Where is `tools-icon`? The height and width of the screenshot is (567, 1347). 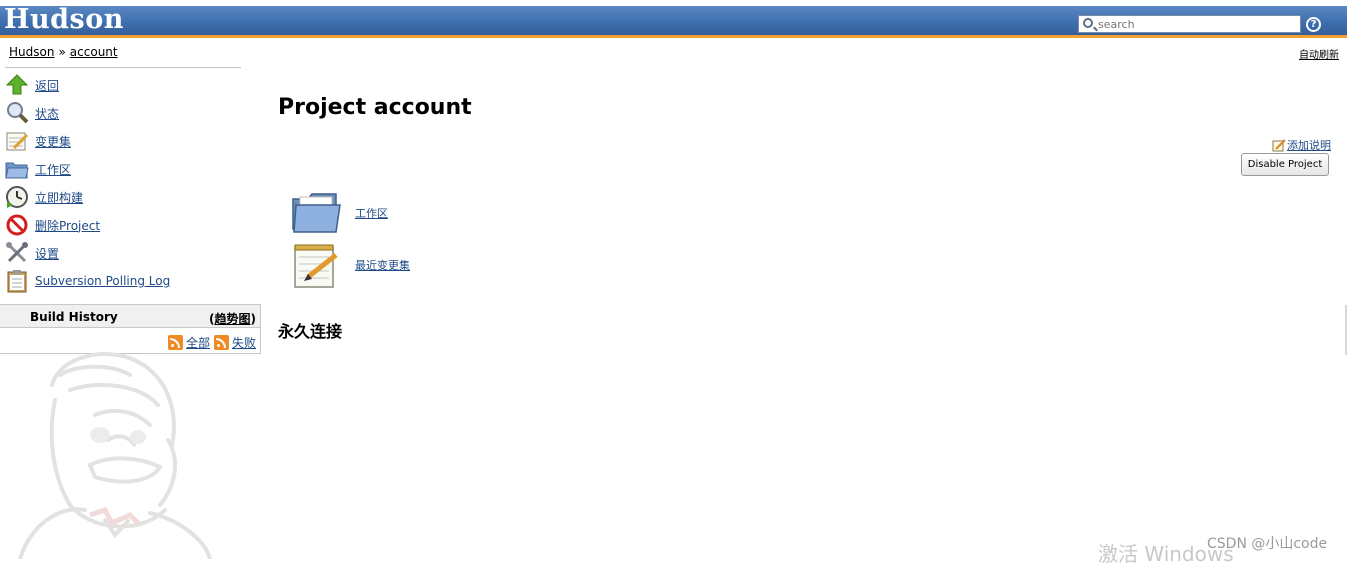
tools-icon is located at coordinates (17, 253).